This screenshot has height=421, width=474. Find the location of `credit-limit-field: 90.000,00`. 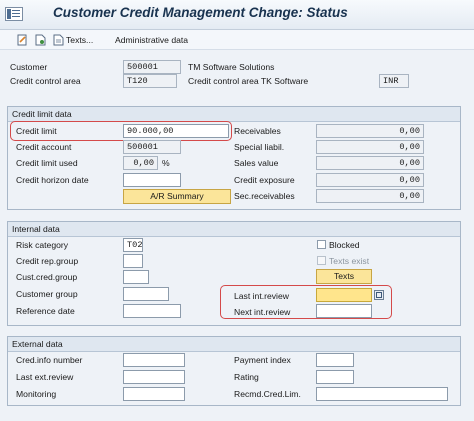

credit-limit-field: 90.000,00 is located at coordinates (176, 131).